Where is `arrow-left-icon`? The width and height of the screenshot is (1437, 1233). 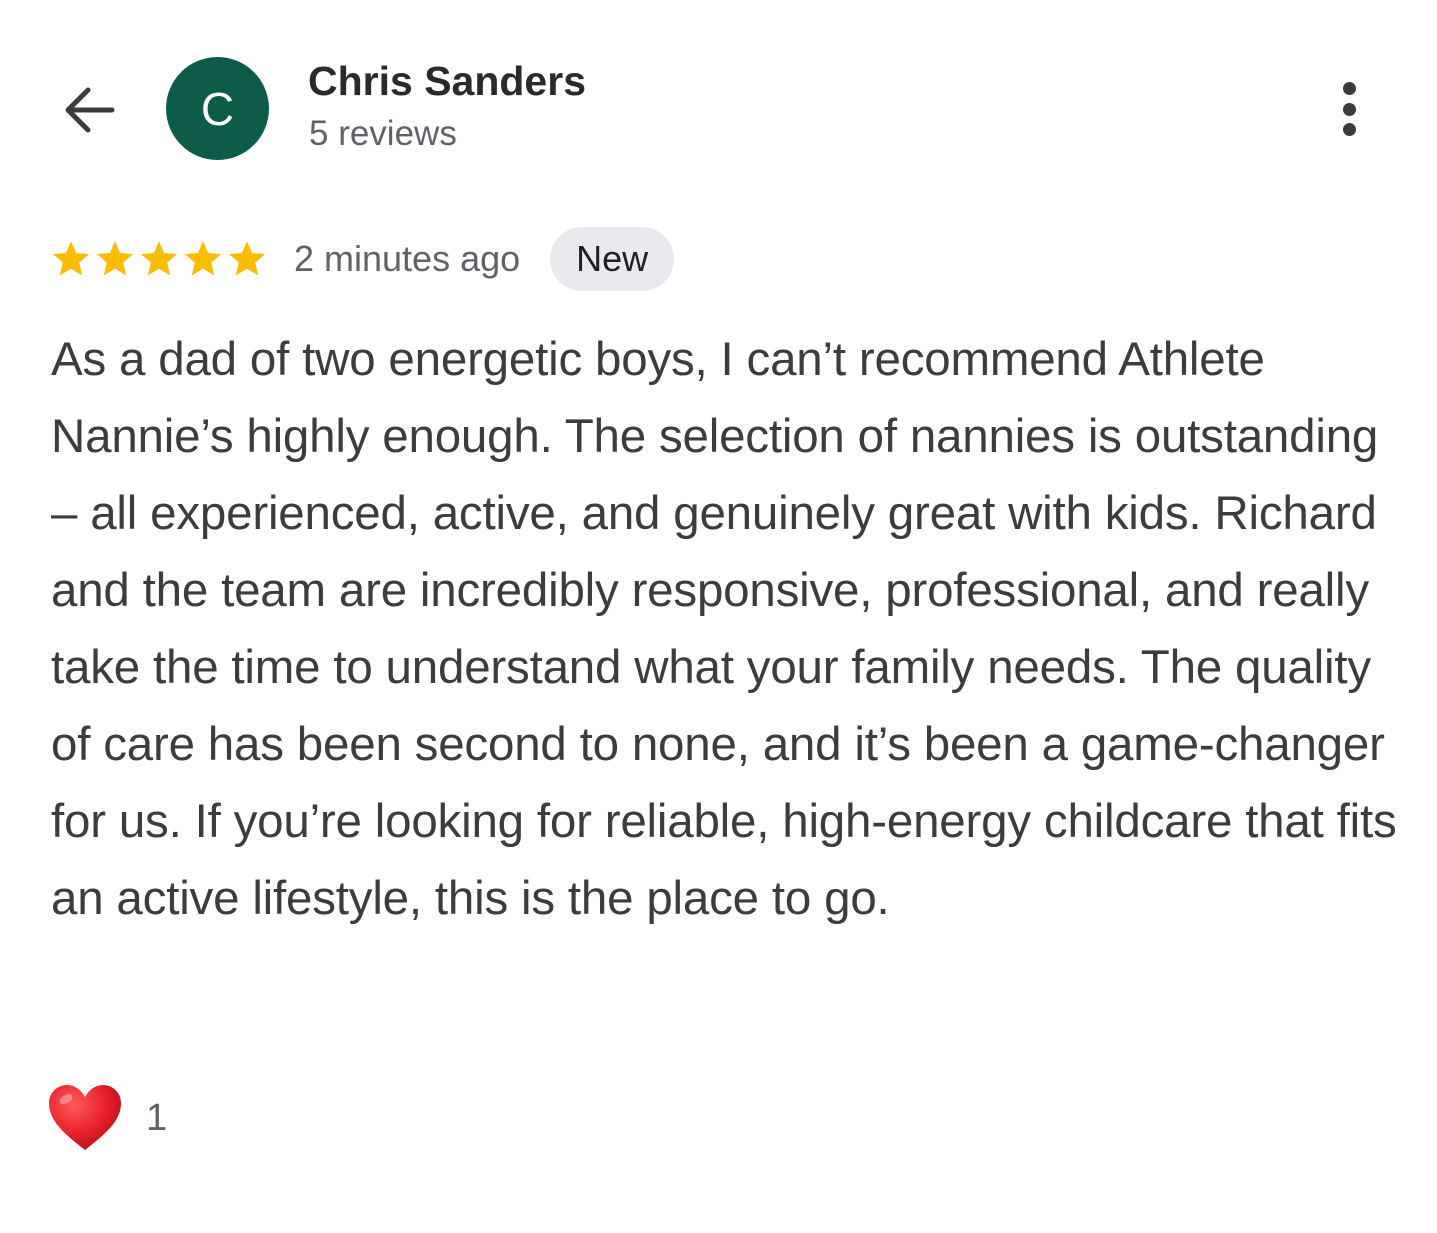
arrow-left-icon is located at coordinates (90, 110).